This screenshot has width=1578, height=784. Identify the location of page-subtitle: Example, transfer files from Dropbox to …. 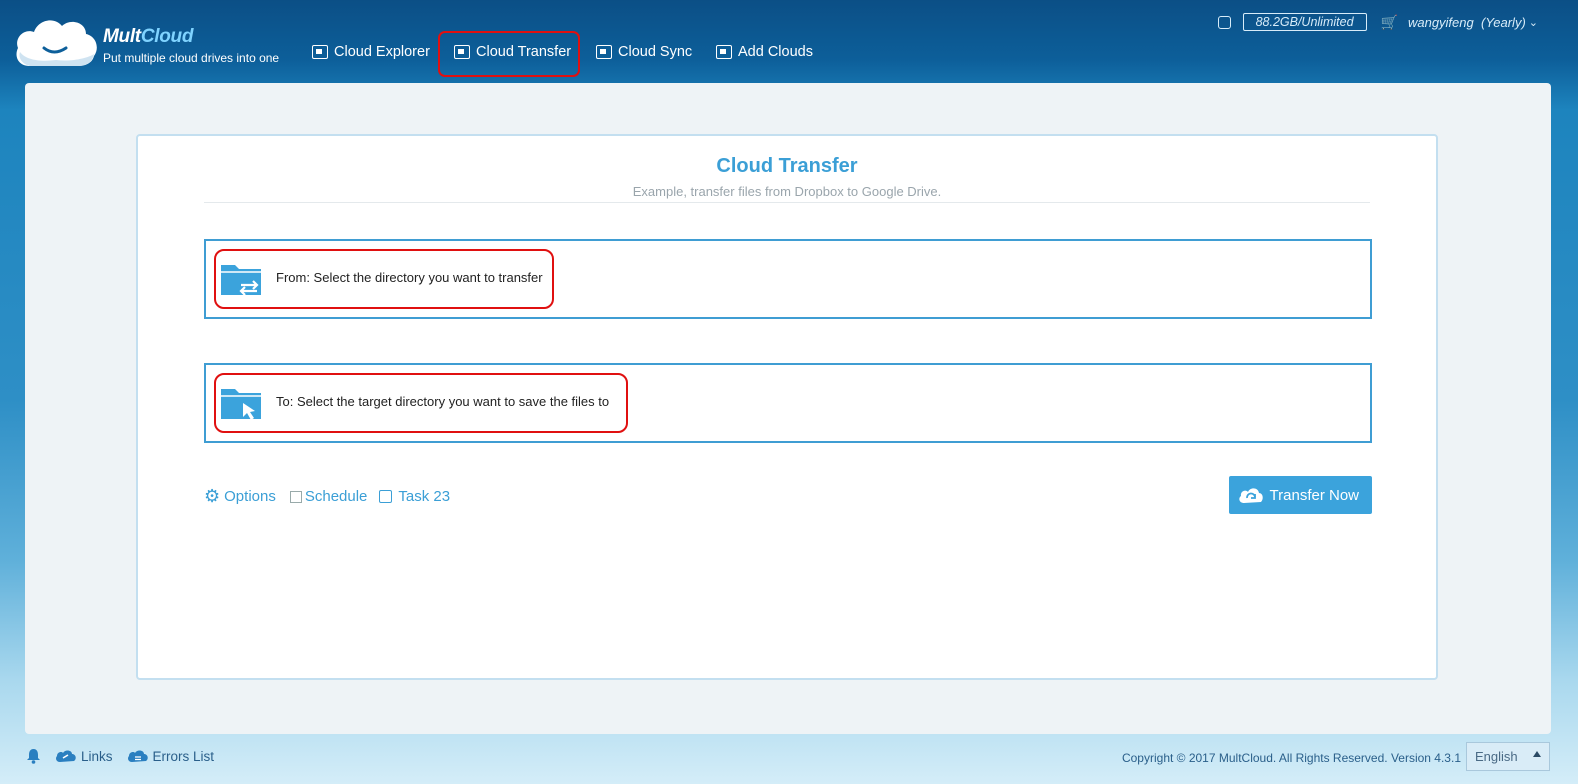
(787, 191).